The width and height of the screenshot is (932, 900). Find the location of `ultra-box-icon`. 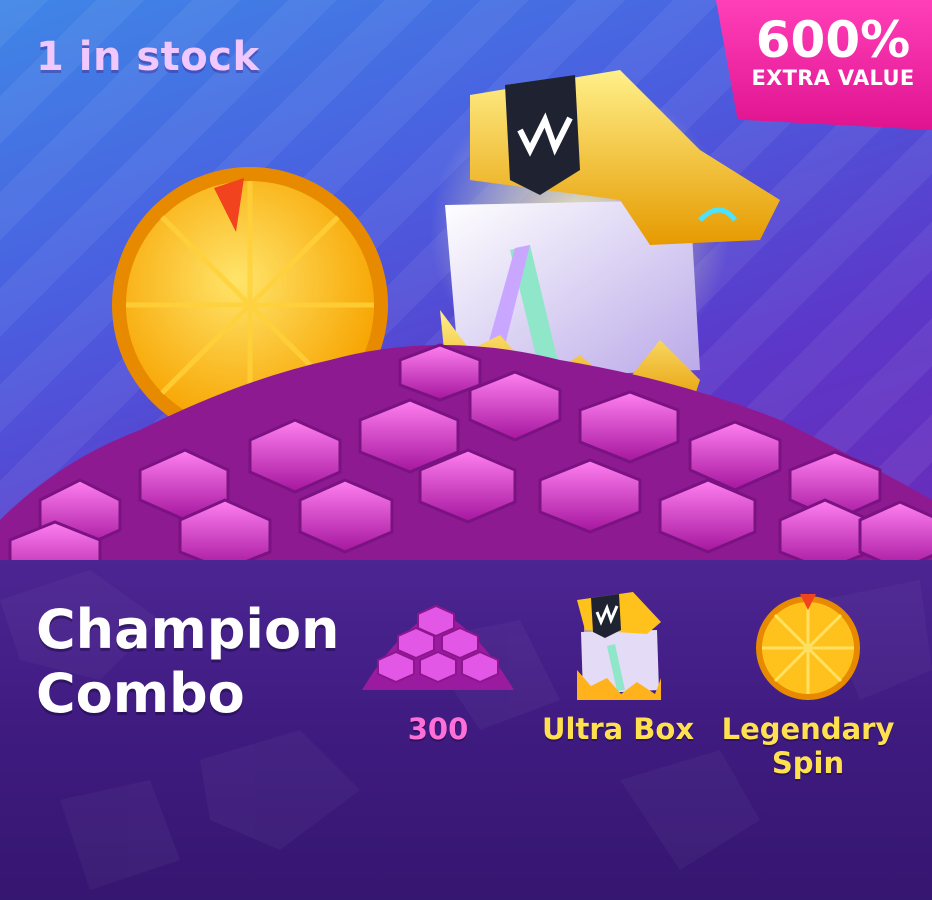

ultra-box-icon is located at coordinates (619, 646).